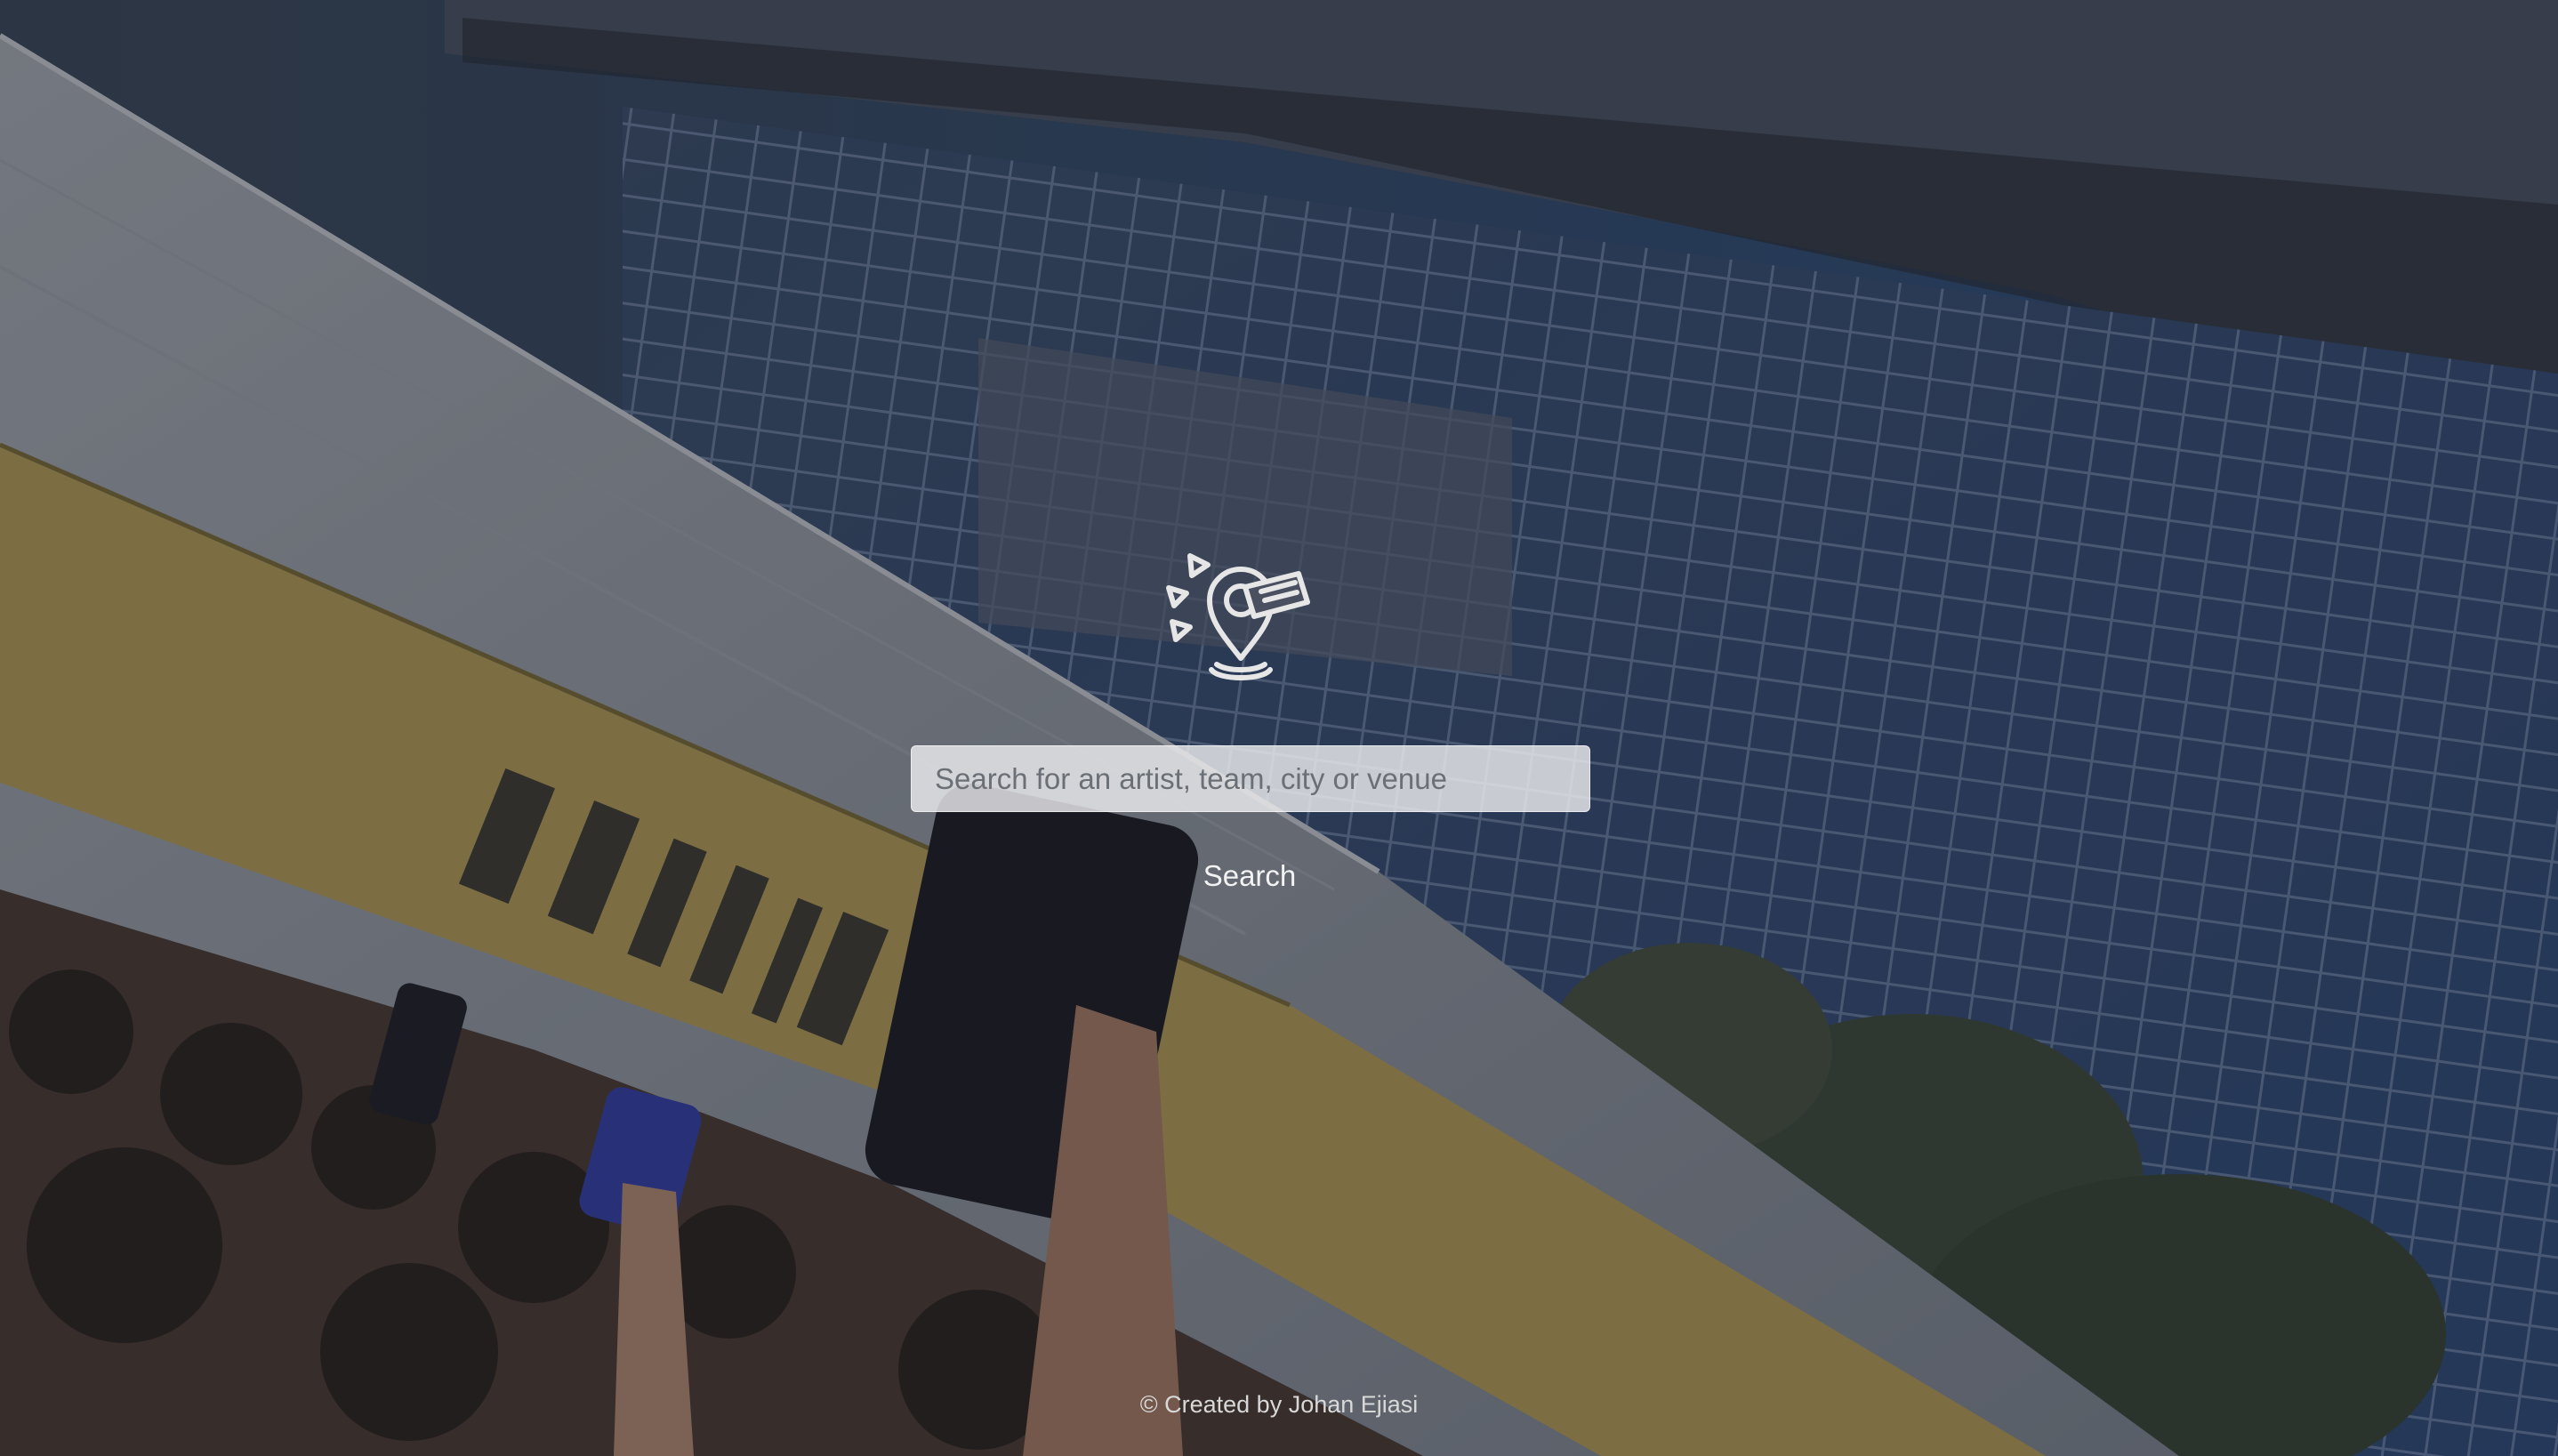 The height and width of the screenshot is (1456, 2558). What do you see at coordinates (1249, 876) in the screenshot?
I see `search-button: Search` at bounding box center [1249, 876].